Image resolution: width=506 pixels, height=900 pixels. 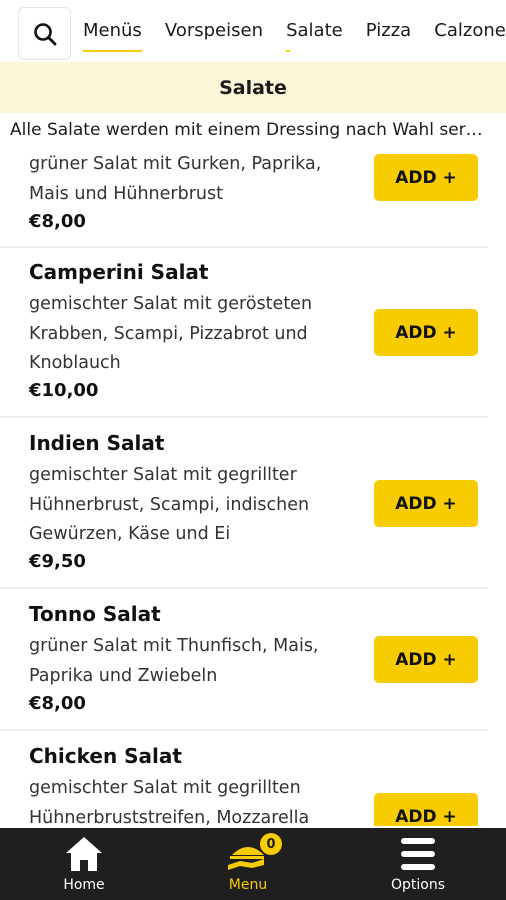 I want to click on item-name: Indien Salat, so click(x=97, y=443).